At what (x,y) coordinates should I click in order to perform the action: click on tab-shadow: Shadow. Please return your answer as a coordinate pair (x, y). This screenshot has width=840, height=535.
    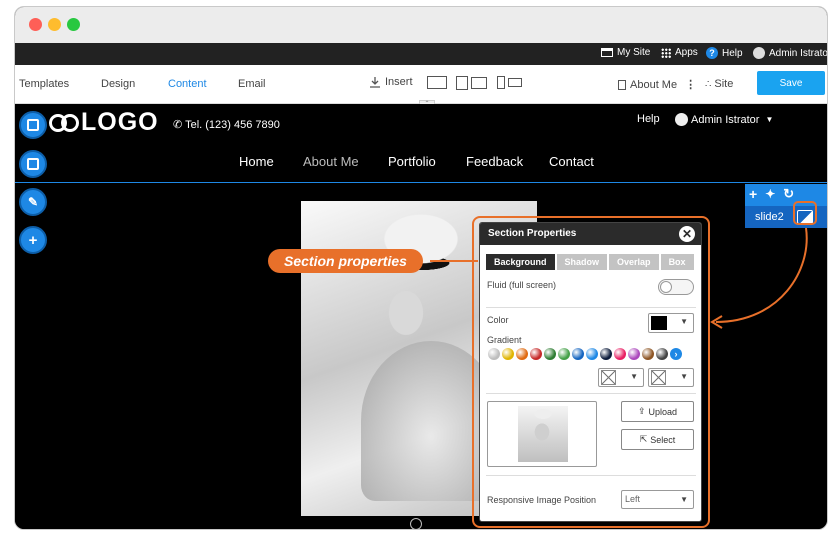
    Looking at the image, I should click on (582, 262).